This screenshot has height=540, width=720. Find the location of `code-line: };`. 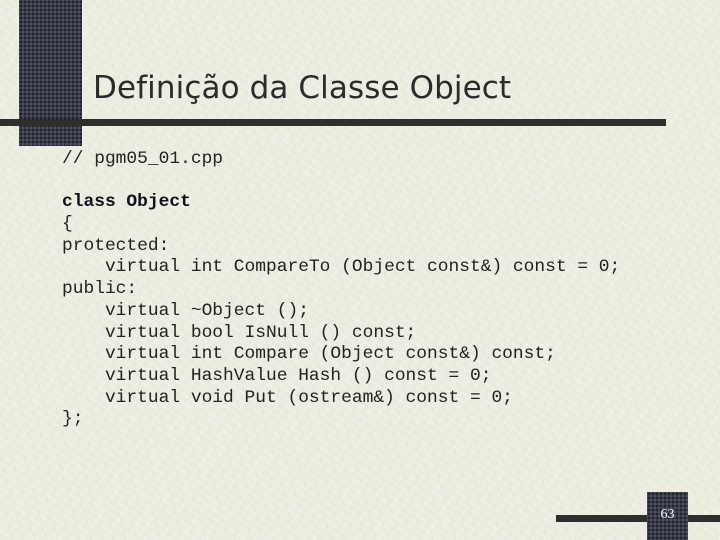

code-line: }; is located at coordinates (73, 419).